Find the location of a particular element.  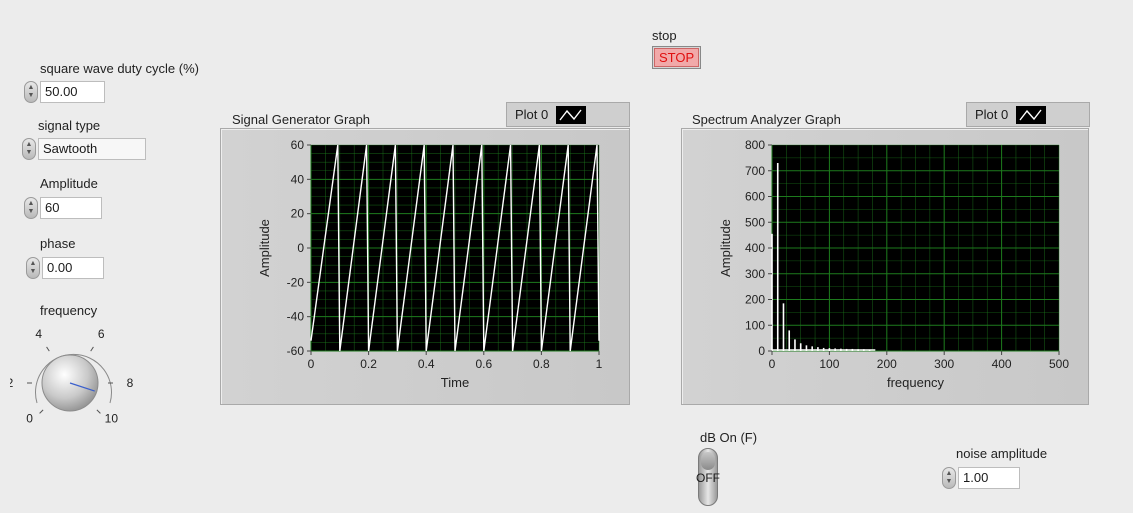

knob-tick-label: 8 is located at coordinates (130, 383).